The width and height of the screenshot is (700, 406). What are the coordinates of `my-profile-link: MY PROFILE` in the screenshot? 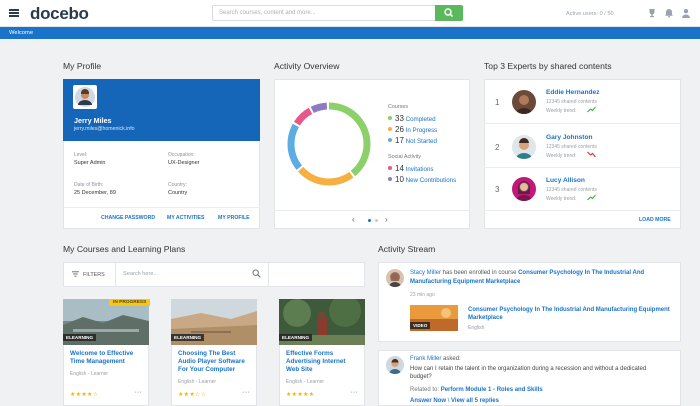 It's located at (234, 218).